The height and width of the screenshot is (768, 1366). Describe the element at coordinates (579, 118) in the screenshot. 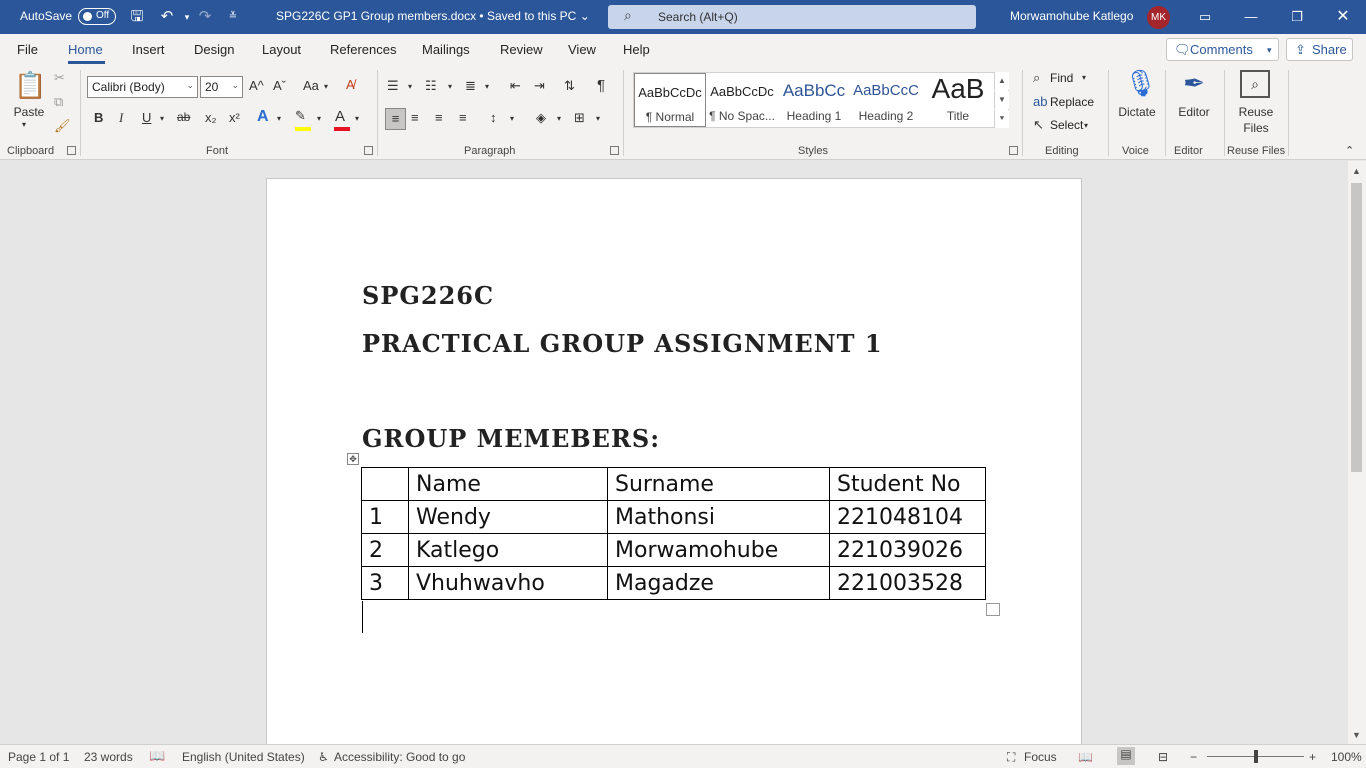

I see `borders-icon: ⊞` at that location.